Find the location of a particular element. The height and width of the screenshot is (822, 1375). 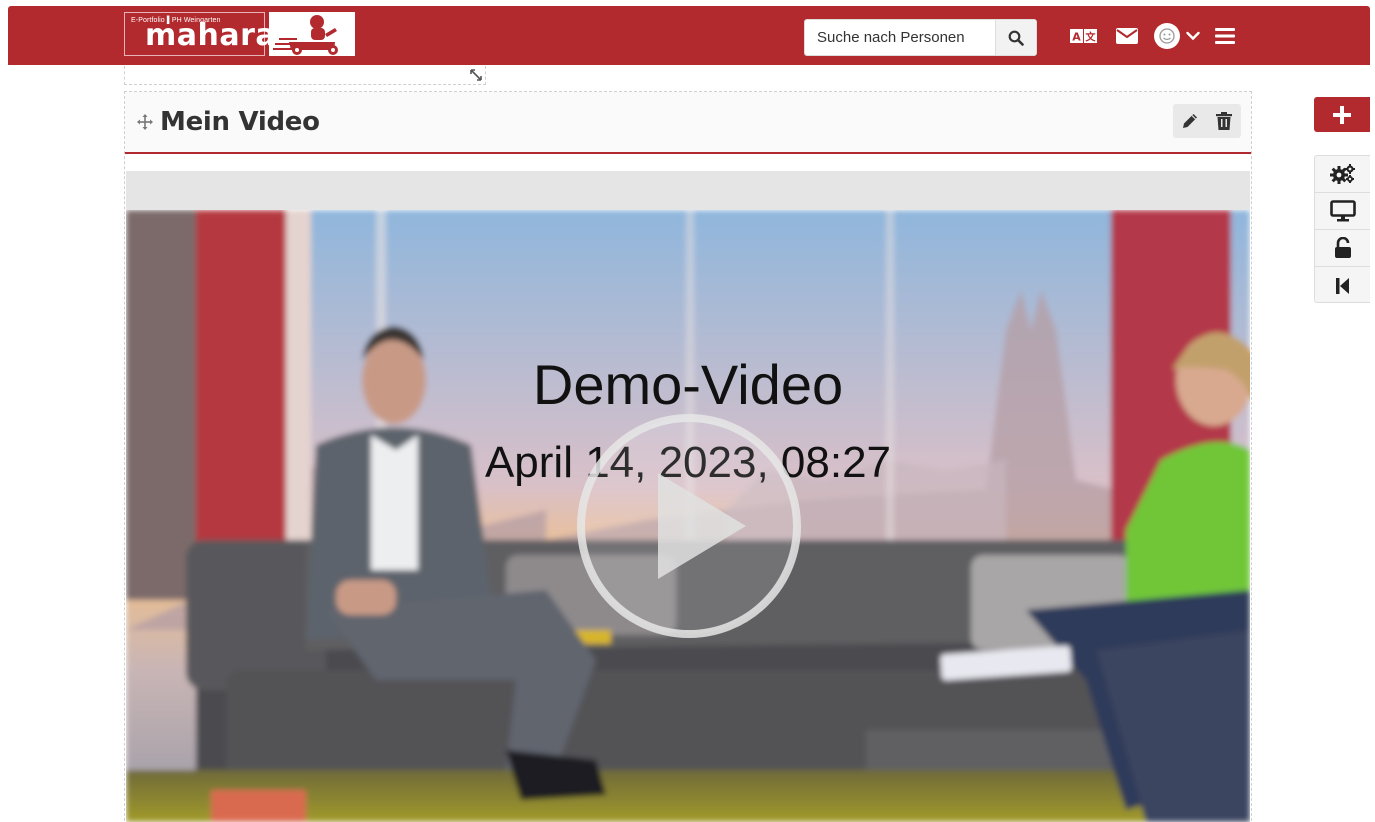

block-header: Mein Video is located at coordinates (688, 123).